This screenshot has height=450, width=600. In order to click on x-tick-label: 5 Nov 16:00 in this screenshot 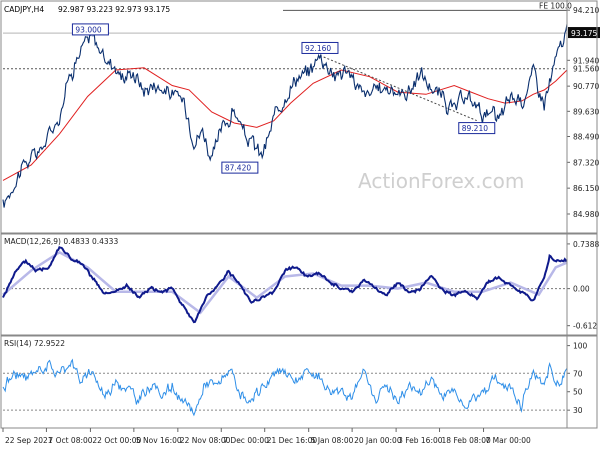, I will do `click(159, 440)`.